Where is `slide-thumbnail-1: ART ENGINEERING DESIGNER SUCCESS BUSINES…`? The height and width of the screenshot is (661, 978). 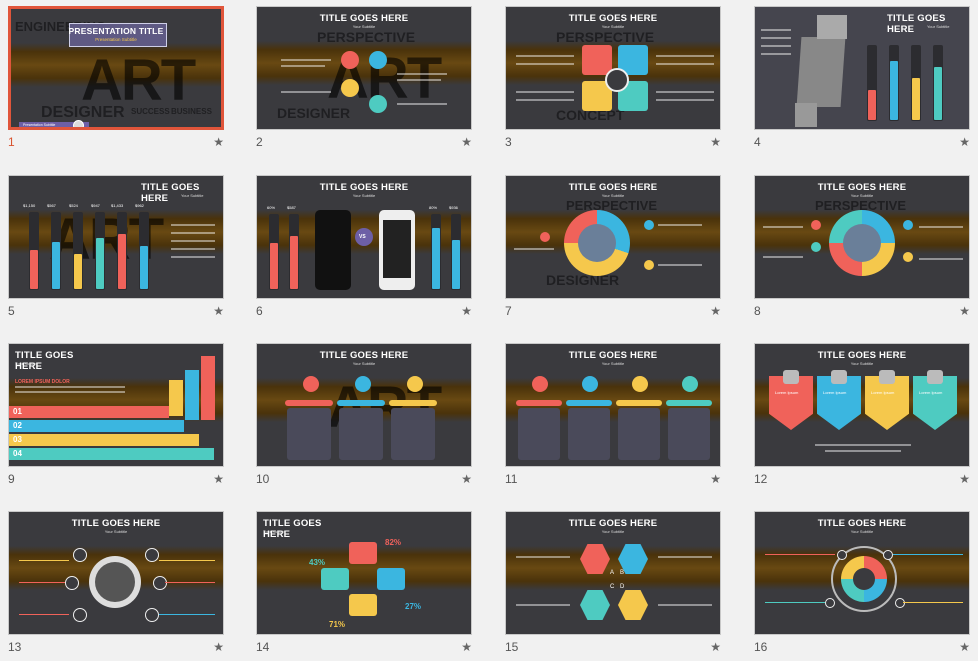 slide-thumbnail-1: ART ENGINEERING DESIGNER SUCCESS BUSINES… is located at coordinates (117, 81).